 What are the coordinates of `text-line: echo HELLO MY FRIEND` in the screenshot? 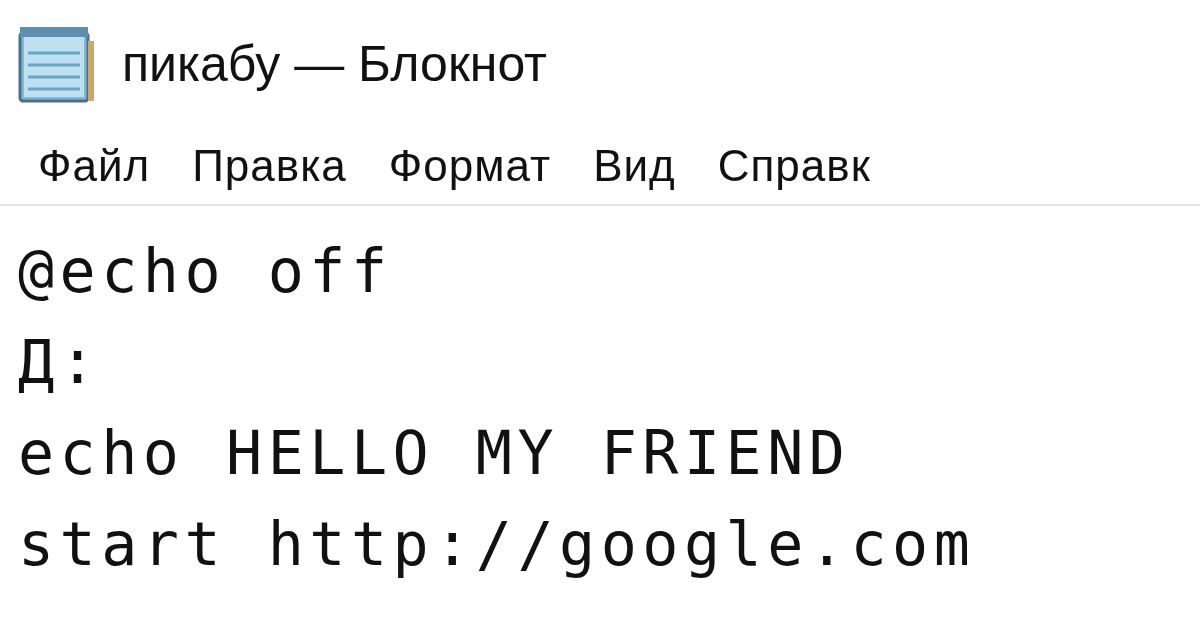 It's located at (434, 453).